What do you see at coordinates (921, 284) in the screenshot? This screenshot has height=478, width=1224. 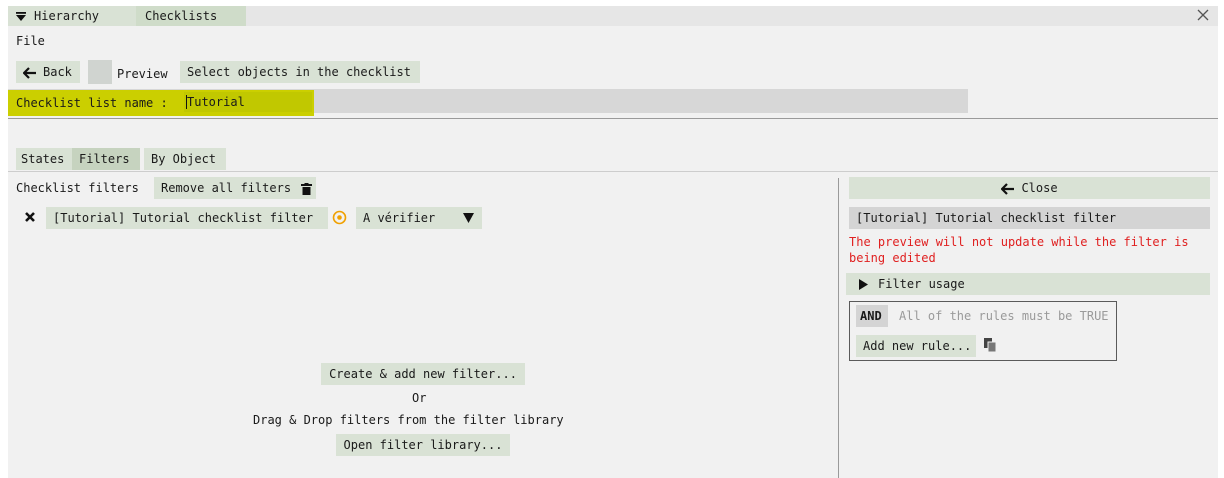 I see `filter-usage-label: Filter usage` at bounding box center [921, 284].